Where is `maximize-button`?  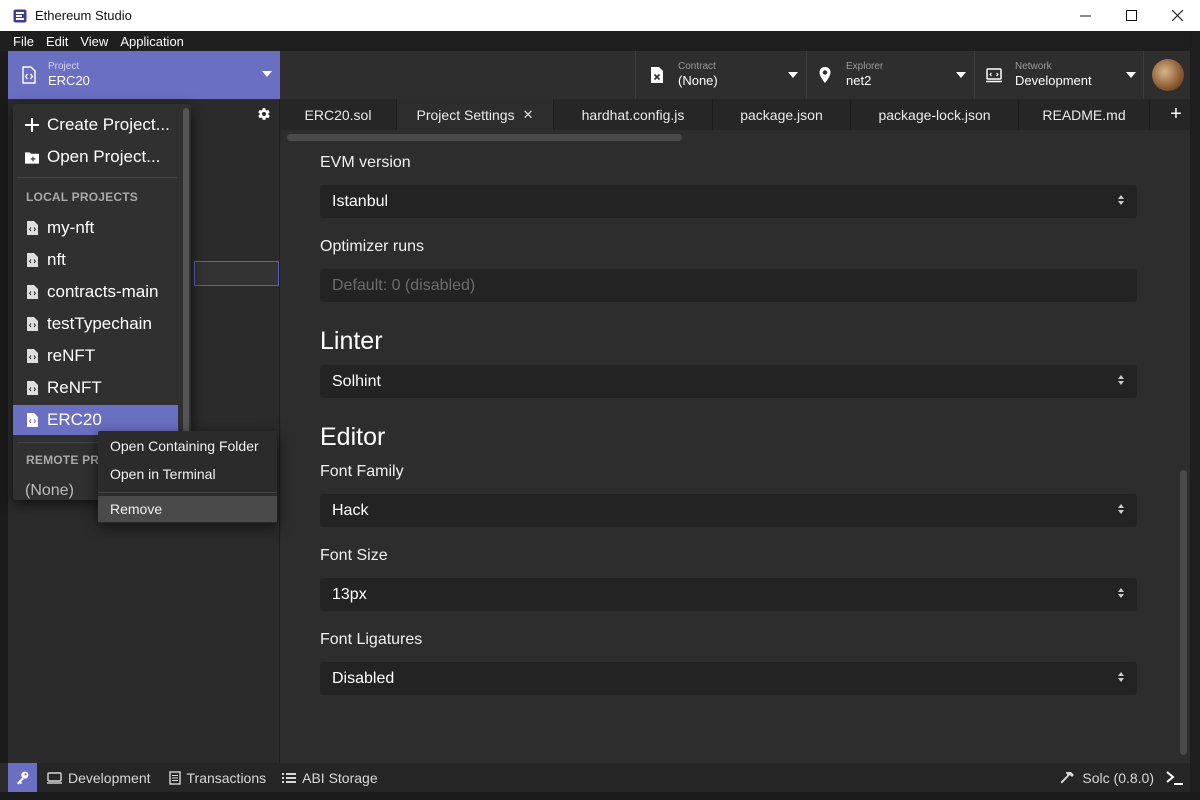
maximize-button is located at coordinates (1131, 15).